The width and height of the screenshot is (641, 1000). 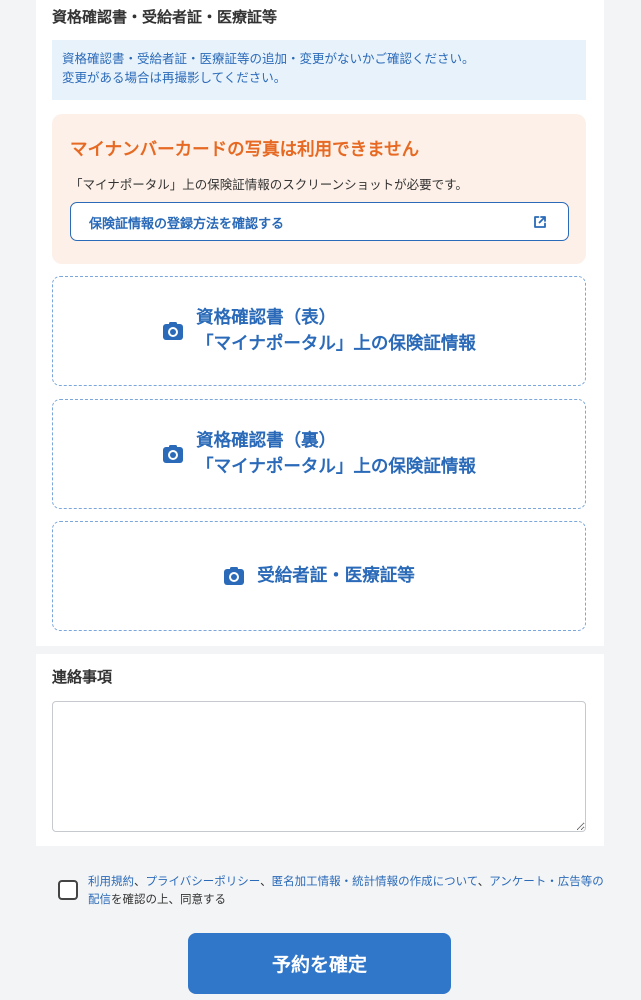 What do you see at coordinates (82, 677) in the screenshot?
I see `notes-heading: 連絡事項` at bounding box center [82, 677].